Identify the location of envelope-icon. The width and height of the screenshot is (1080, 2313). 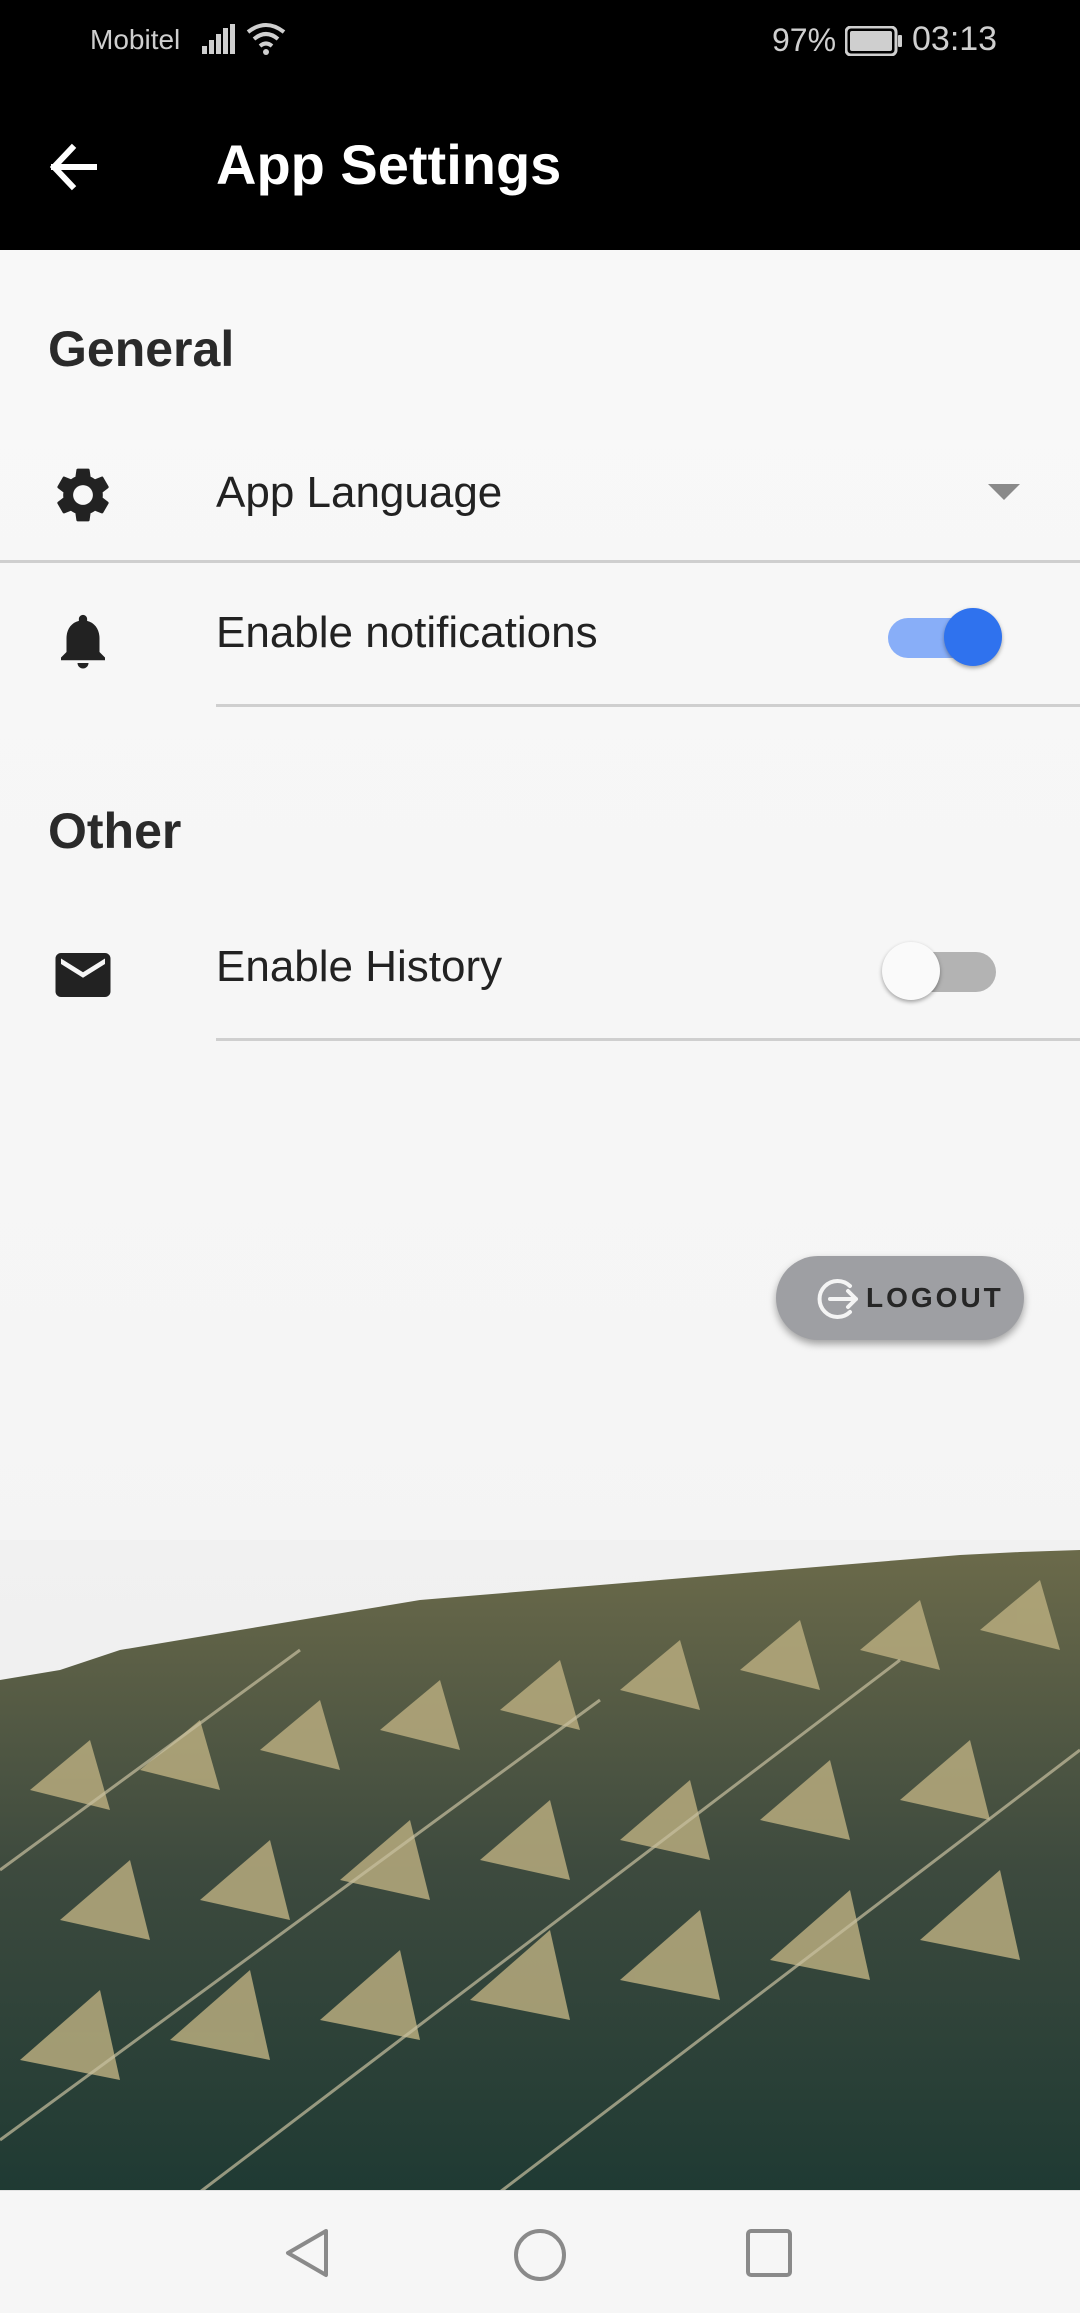
(83, 975).